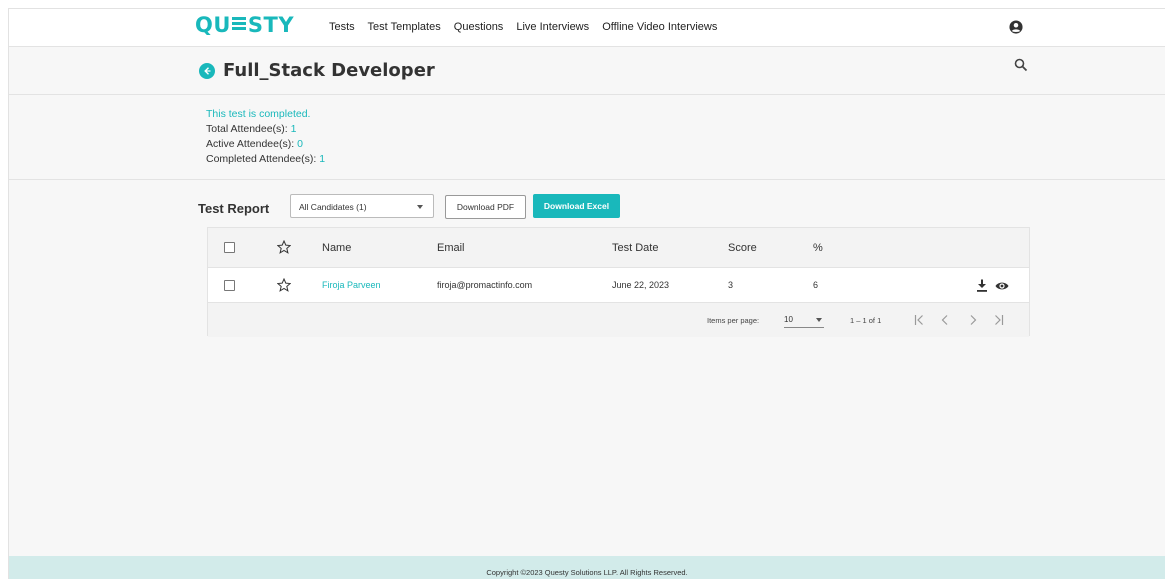  I want to click on items-per-page-value: 10, so click(788, 319).